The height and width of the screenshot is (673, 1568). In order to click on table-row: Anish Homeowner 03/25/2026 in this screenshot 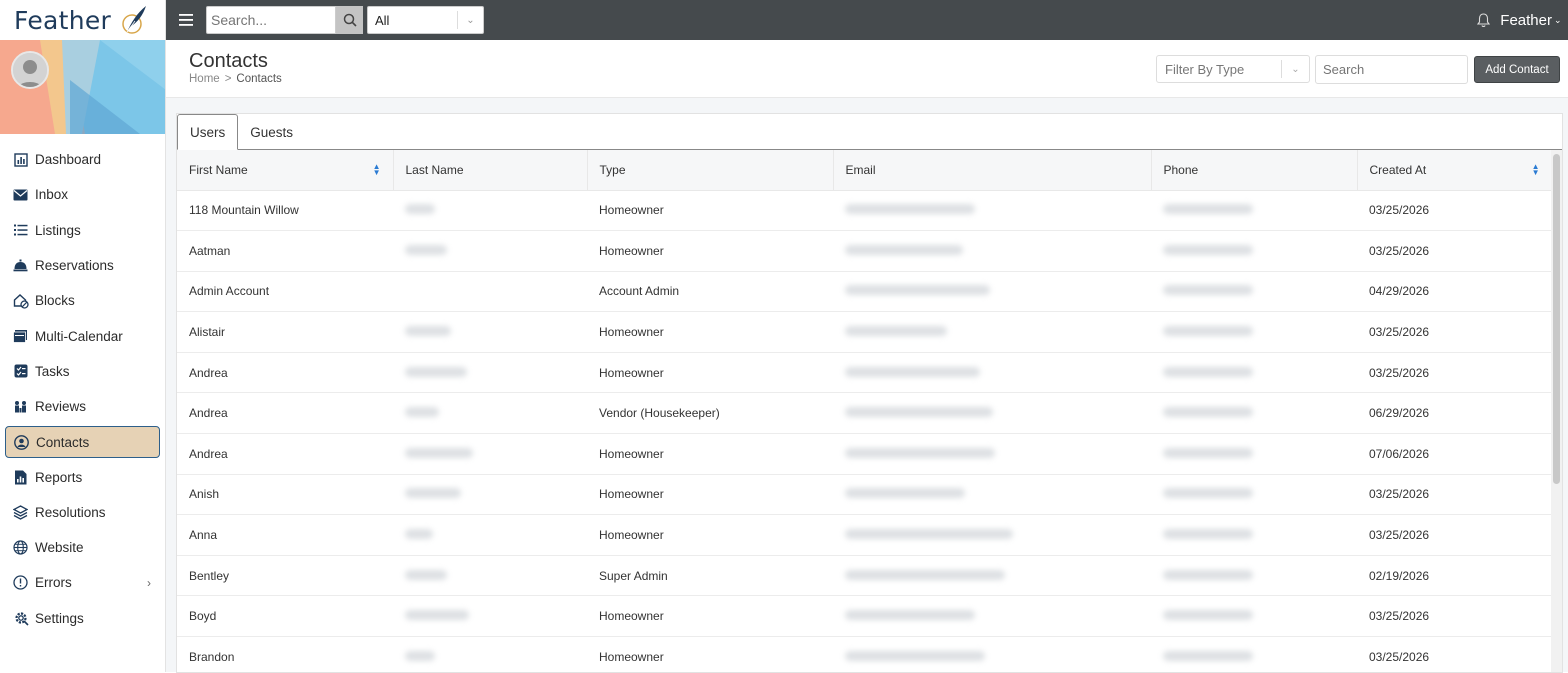, I will do `click(864, 494)`.